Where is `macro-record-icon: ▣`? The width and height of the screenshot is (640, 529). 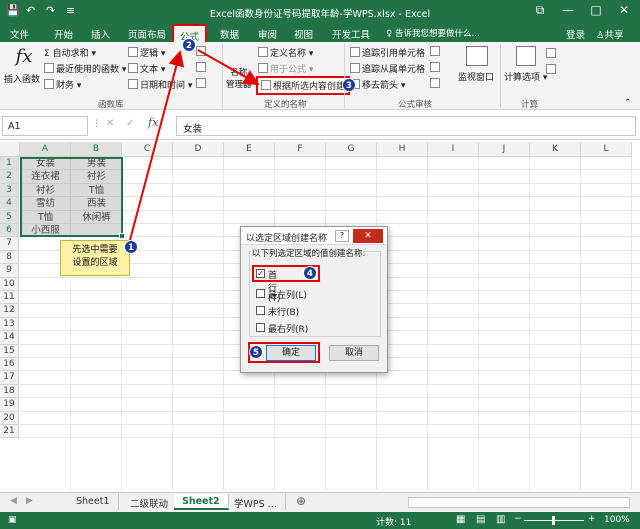 macro-record-icon: ▣ is located at coordinates (12, 520).